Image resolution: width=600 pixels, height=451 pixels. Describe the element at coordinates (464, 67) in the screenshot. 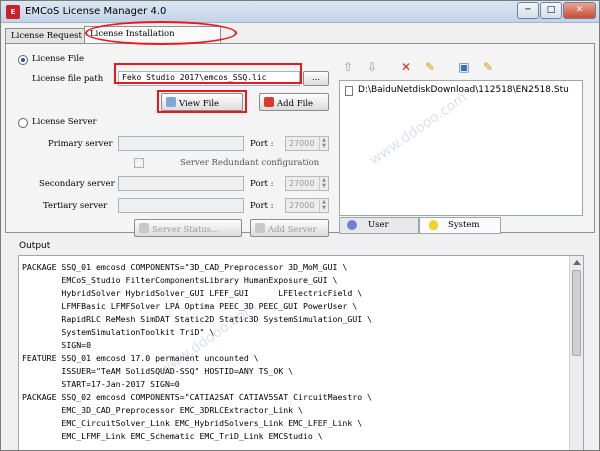

I see `view-icon: ▣` at that location.